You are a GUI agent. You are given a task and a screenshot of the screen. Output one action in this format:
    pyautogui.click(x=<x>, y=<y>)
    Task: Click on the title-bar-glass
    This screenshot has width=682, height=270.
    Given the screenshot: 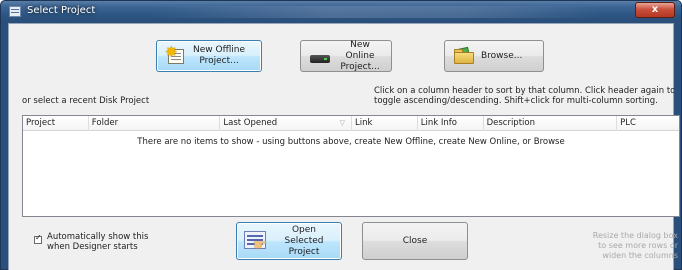 What is the action you would take?
    pyautogui.click(x=376, y=12)
    